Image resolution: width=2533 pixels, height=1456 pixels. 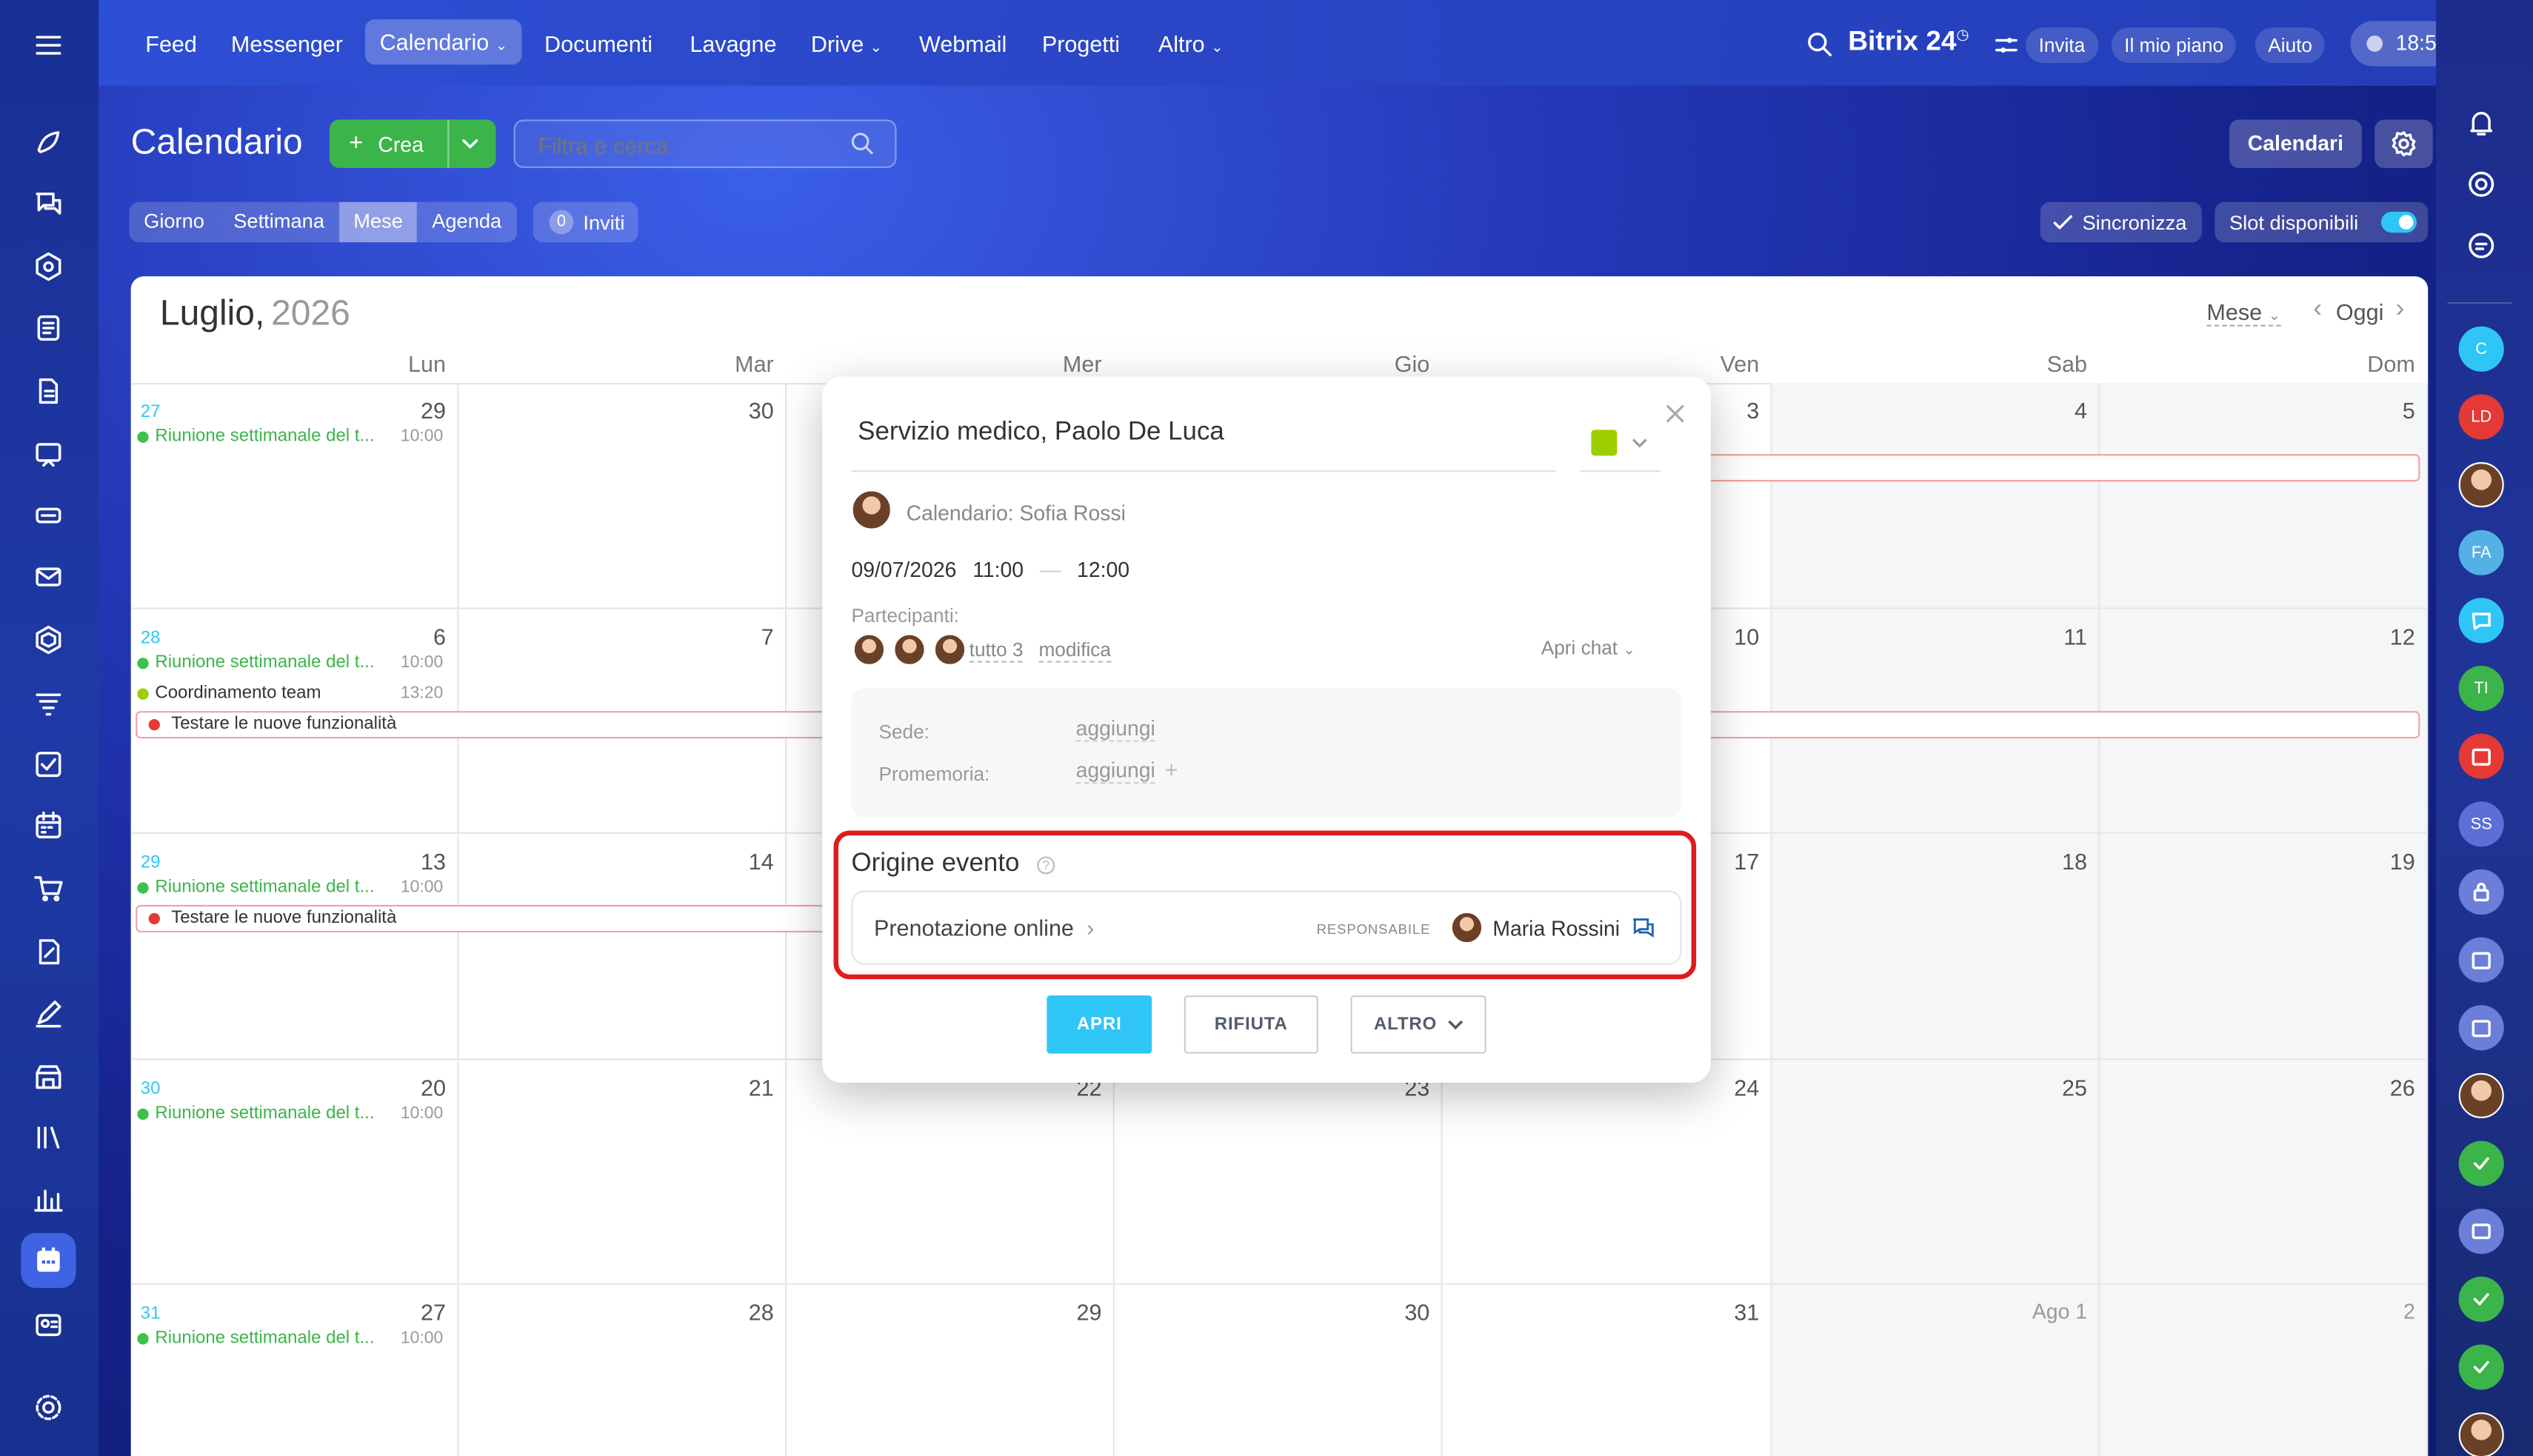 I want to click on calendar-event: Coordinamento team 13:20, so click(x=290, y=693).